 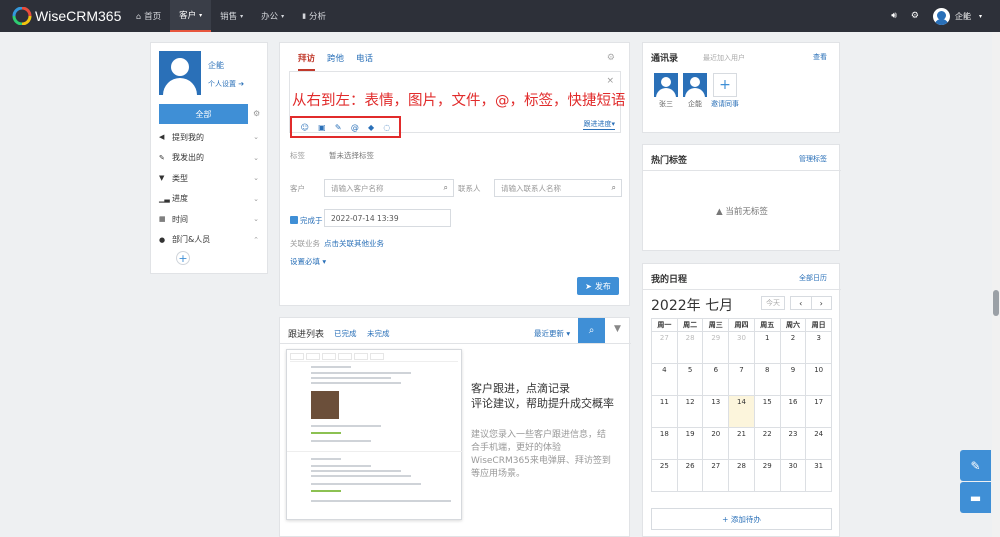 I want to click on manage-tags-link: 管理标签, so click(x=813, y=159).